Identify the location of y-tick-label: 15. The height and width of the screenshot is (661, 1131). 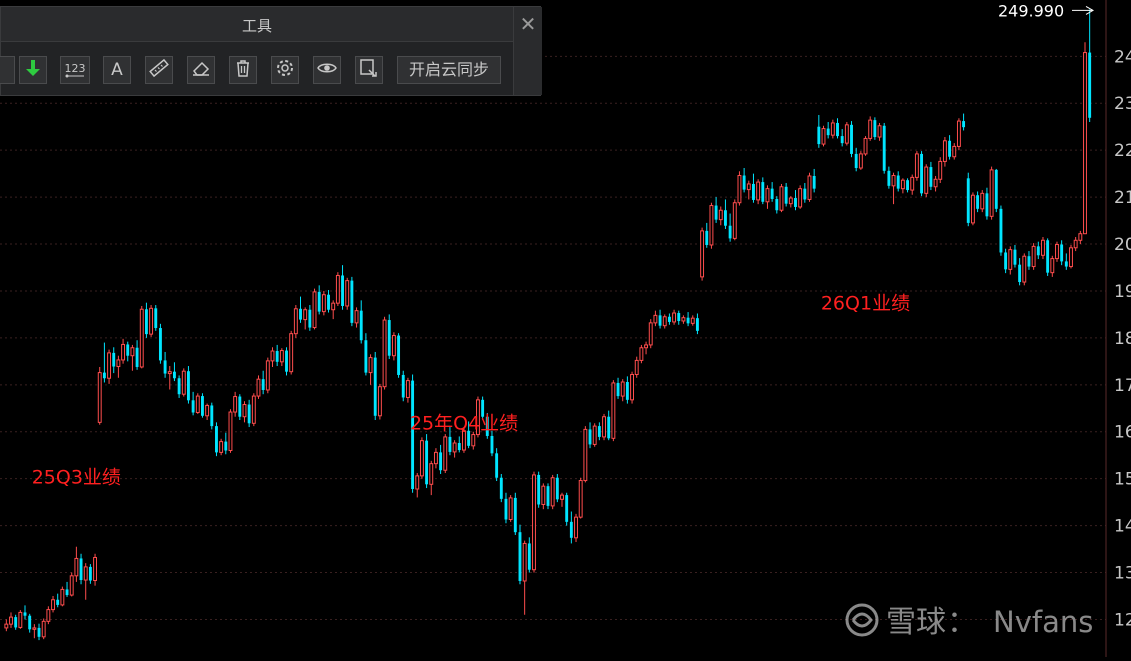
(1122, 480).